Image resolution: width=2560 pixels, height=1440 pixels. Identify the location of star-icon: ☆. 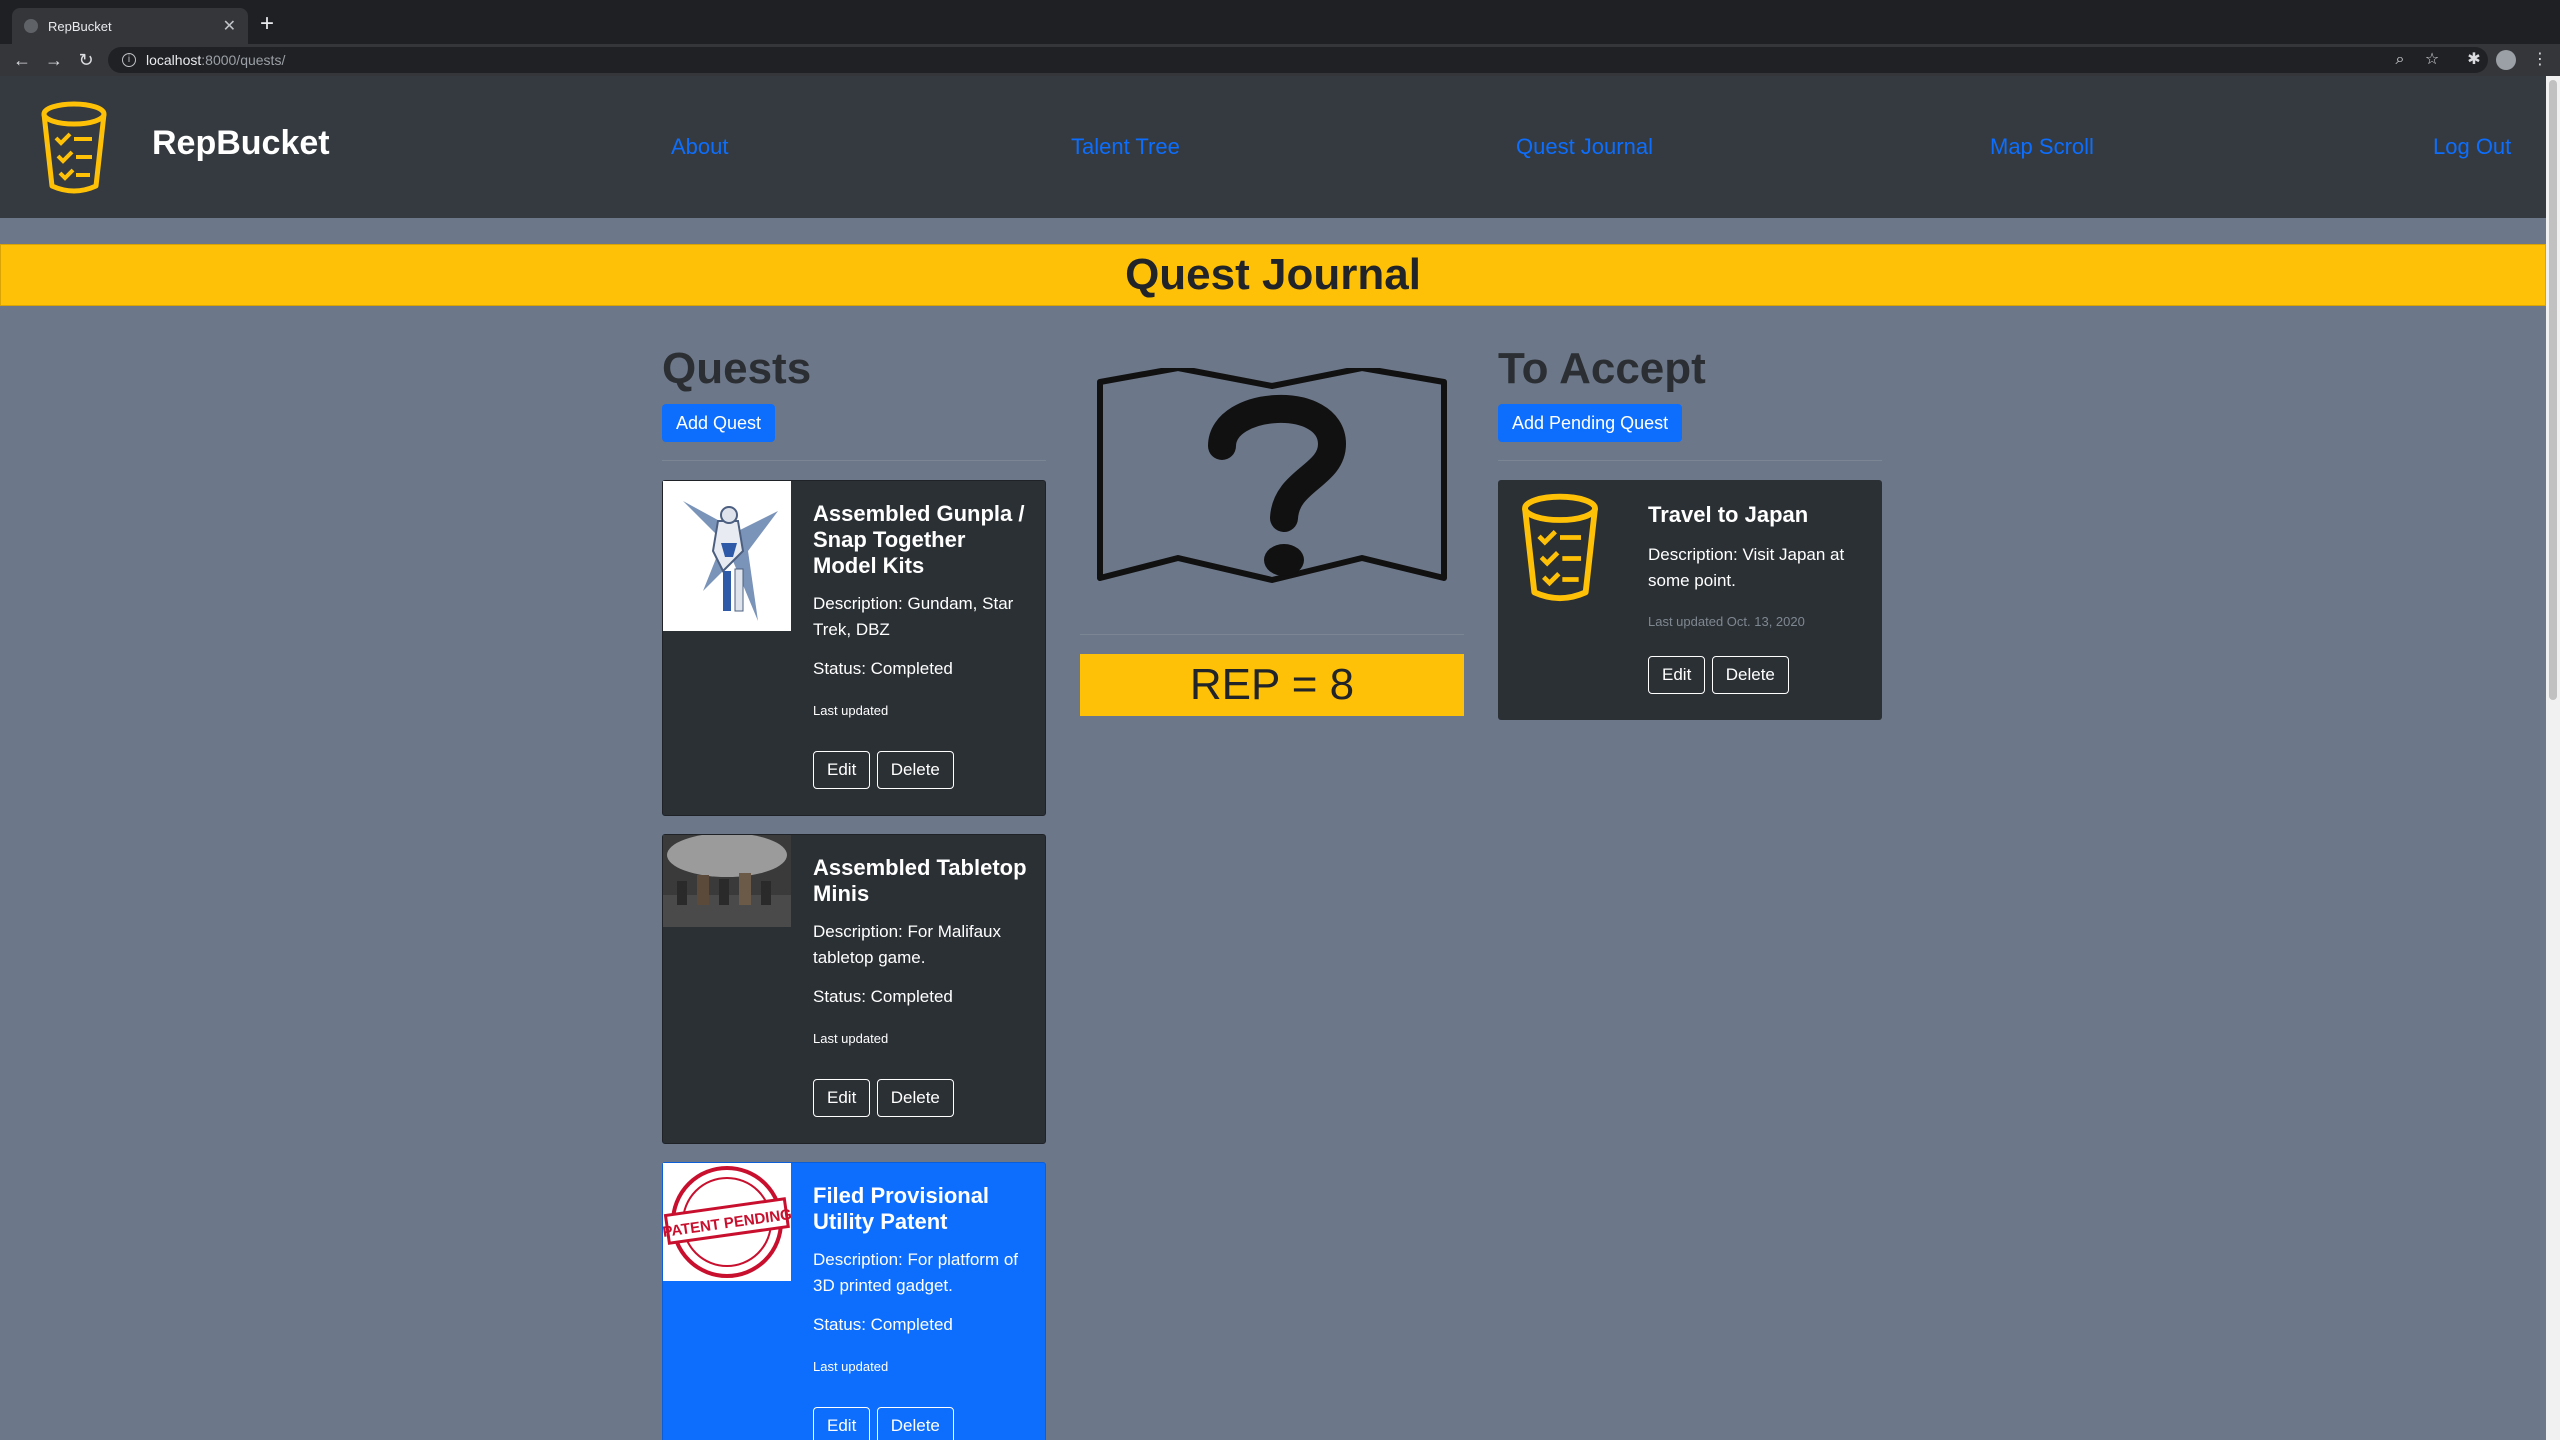
(2432, 60).